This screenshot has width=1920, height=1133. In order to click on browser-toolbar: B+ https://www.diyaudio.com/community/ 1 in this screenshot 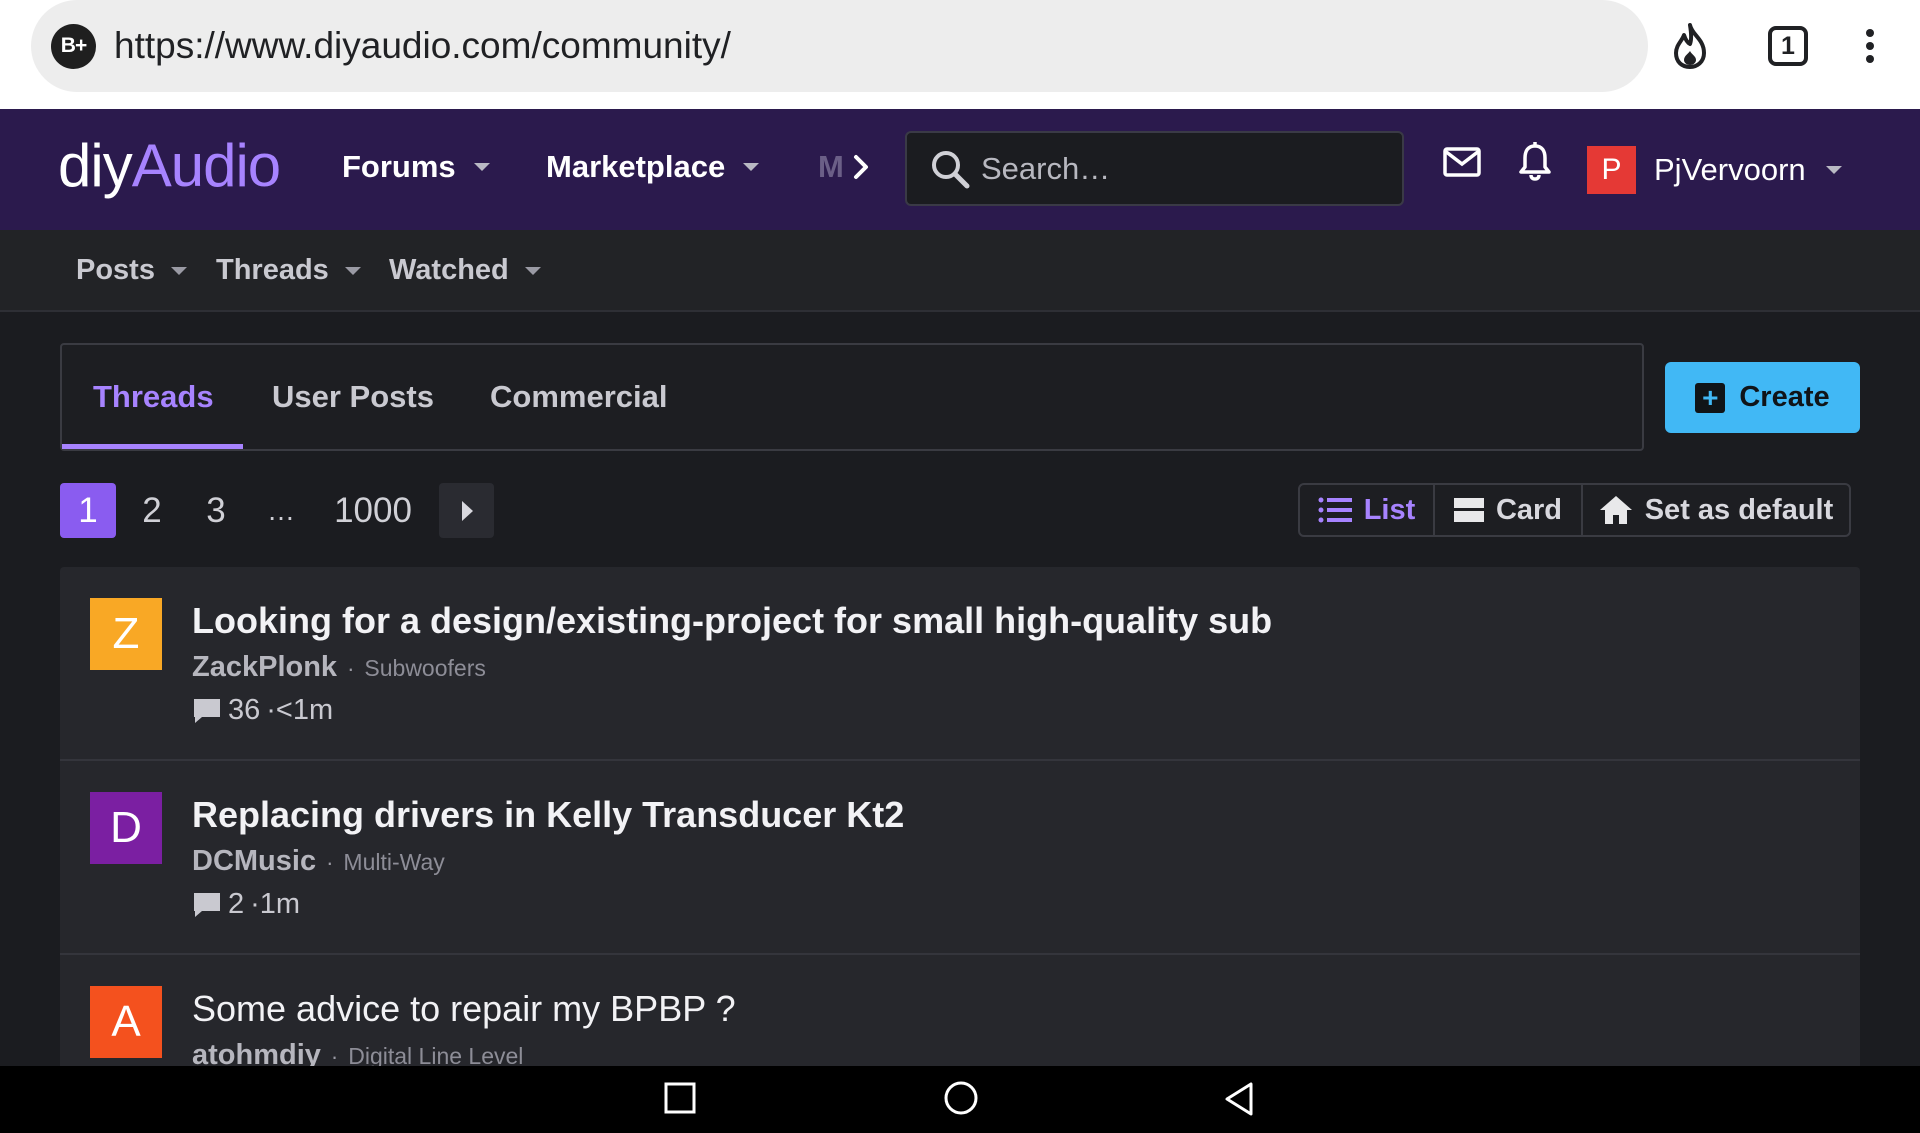, I will do `click(960, 54)`.